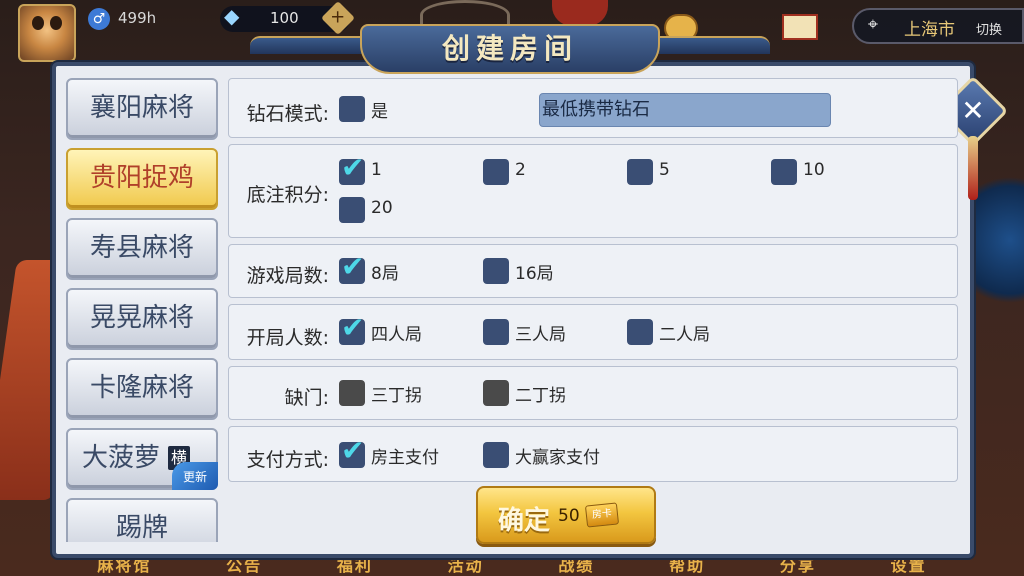 The image size is (1024, 576). What do you see at coordinates (684, 335) in the screenshot?
I see `option-label: 二人局` at bounding box center [684, 335].